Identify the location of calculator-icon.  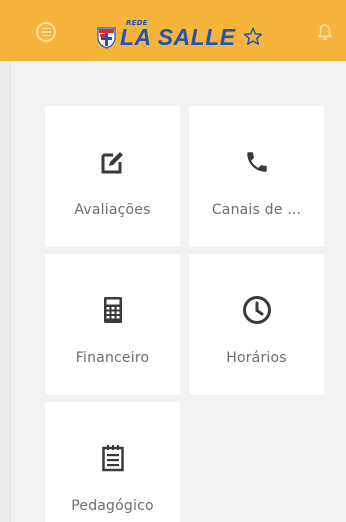
(112, 310).